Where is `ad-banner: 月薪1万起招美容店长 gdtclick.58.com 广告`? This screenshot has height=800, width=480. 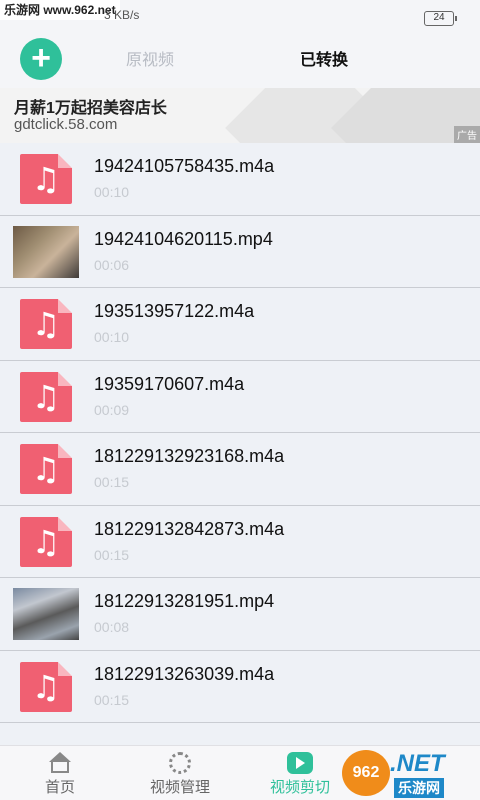 ad-banner: 月薪1万起招美容店长 gdtclick.58.com 广告 is located at coordinates (240, 115).